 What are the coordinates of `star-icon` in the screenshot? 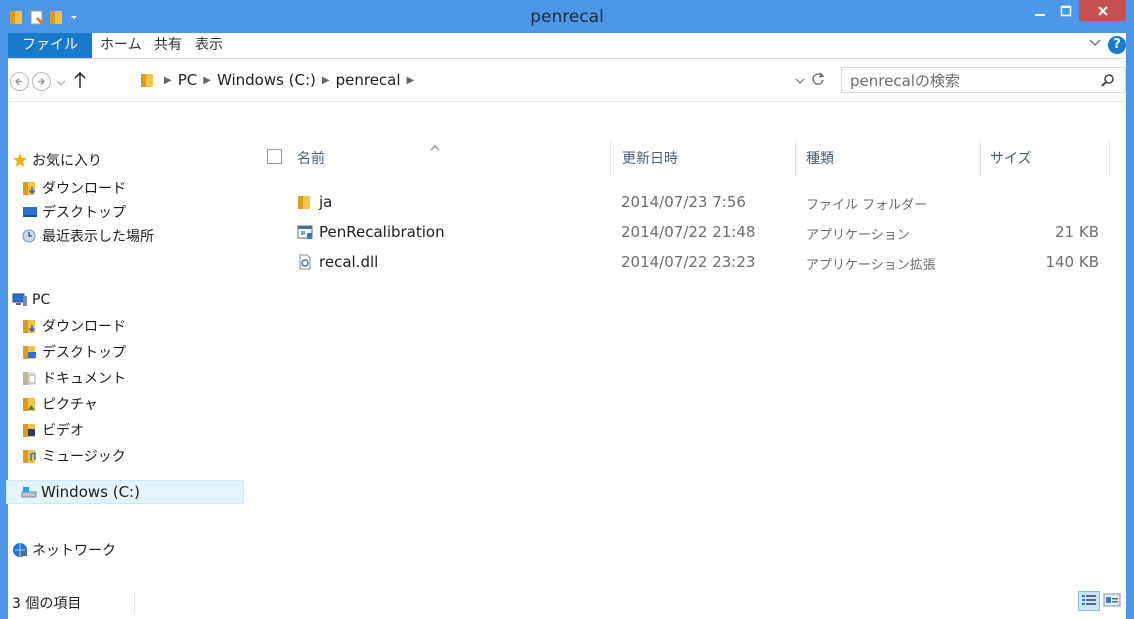 It's located at (20, 160).